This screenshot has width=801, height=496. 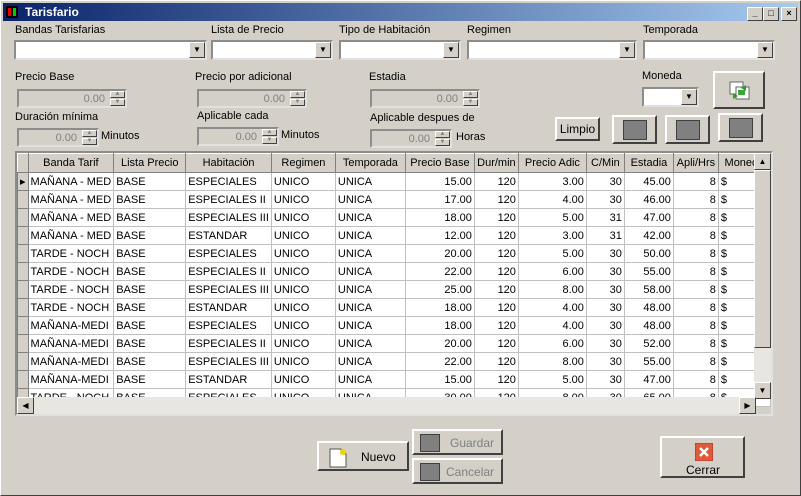 What do you see at coordinates (272, 50) in the screenshot?
I see `lista-select: ▼` at bounding box center [272, 50].